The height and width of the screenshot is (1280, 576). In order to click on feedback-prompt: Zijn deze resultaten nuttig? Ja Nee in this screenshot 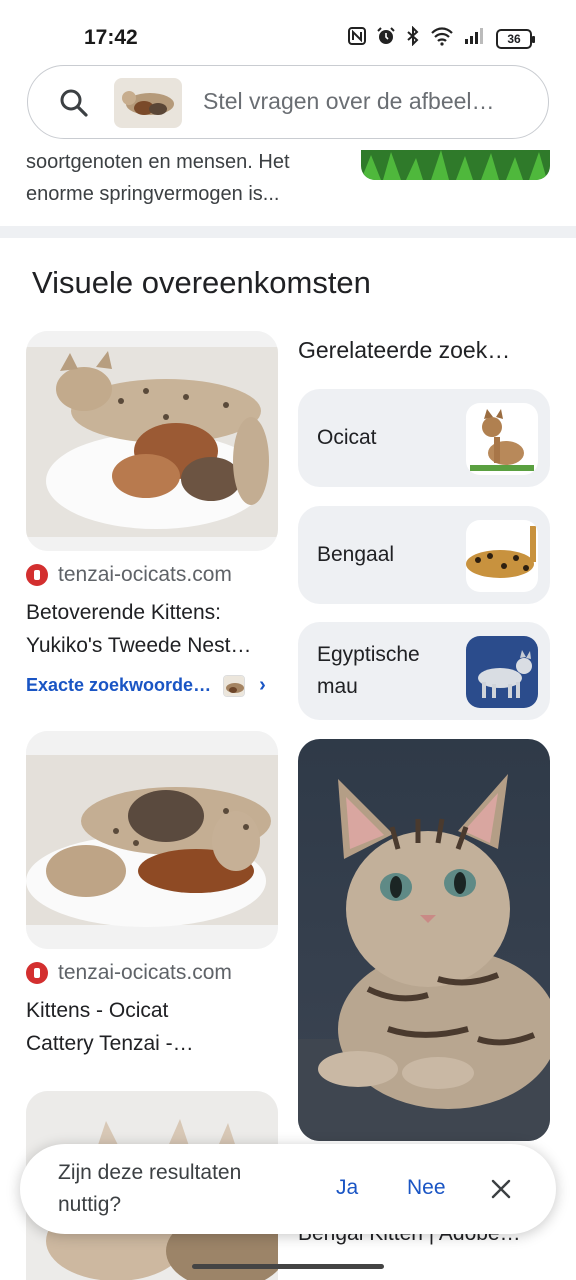, I will do `click(288, 1189)`.